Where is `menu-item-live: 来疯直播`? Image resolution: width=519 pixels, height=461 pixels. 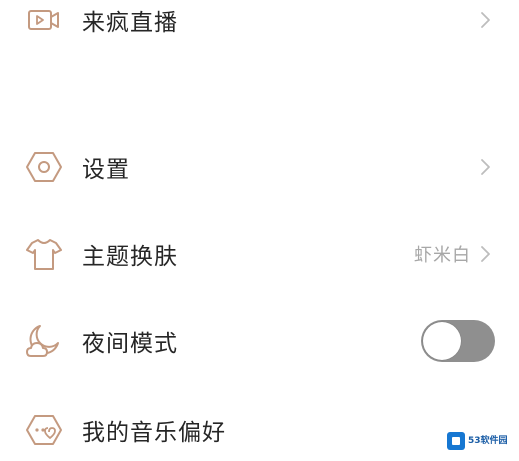 menu-item-live: 来疯直播 is located at coordinates (259, 25).